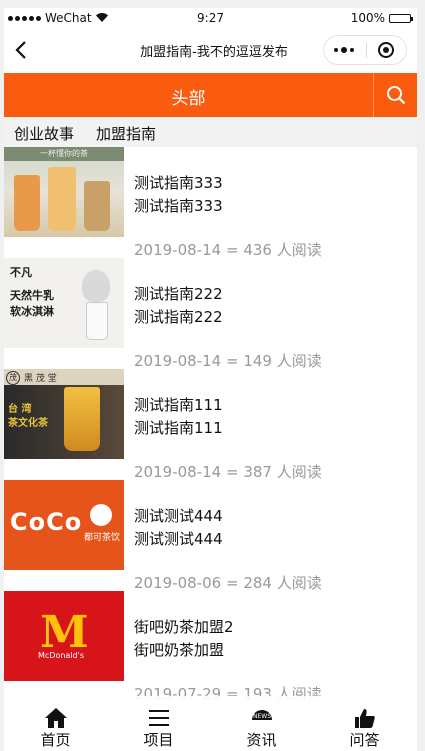 The image size is (425, 751). Describe the element at coordinates (178, 183) in the screenshot. I see `article-title: 测试指南333` at that location.